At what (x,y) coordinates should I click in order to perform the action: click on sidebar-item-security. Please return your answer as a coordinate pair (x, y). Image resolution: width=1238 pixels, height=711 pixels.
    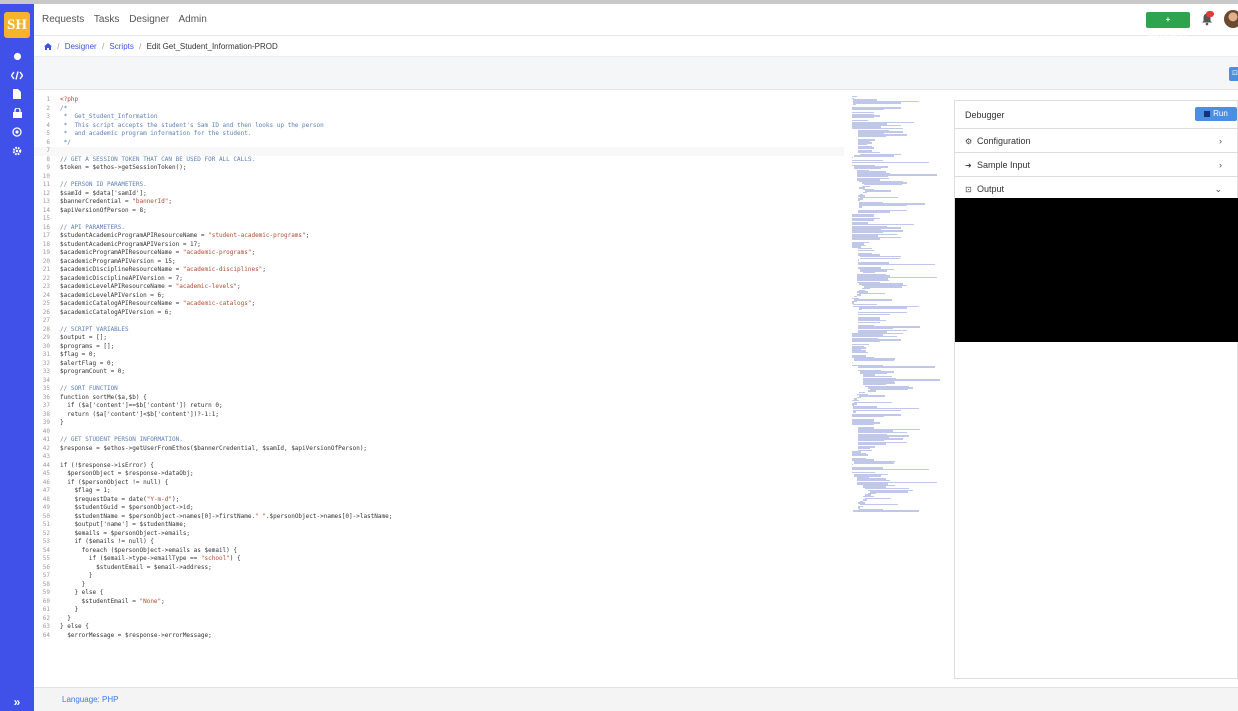
    Looking at the image, I should click on (17, 113).